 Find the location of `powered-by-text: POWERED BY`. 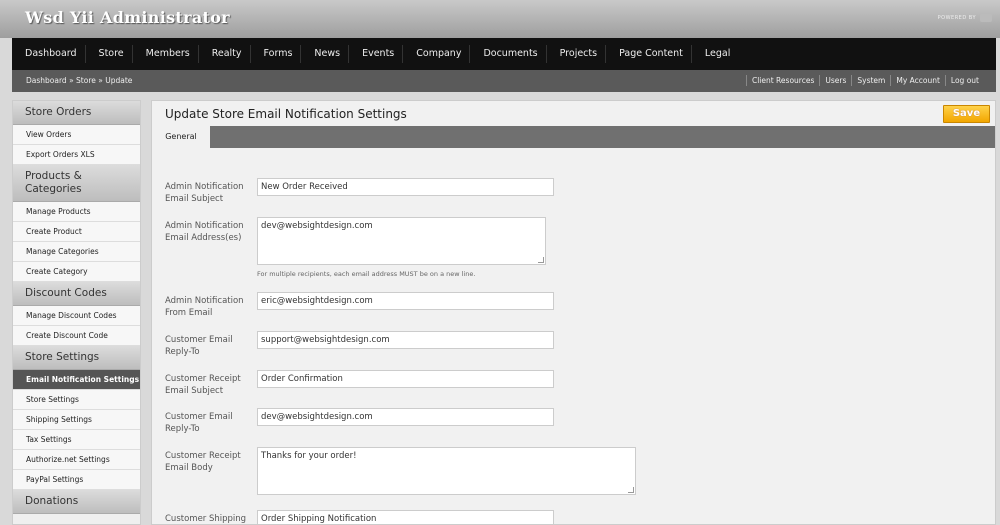

powered-by-text: POWERED BY is located at coordinates (956, 18).